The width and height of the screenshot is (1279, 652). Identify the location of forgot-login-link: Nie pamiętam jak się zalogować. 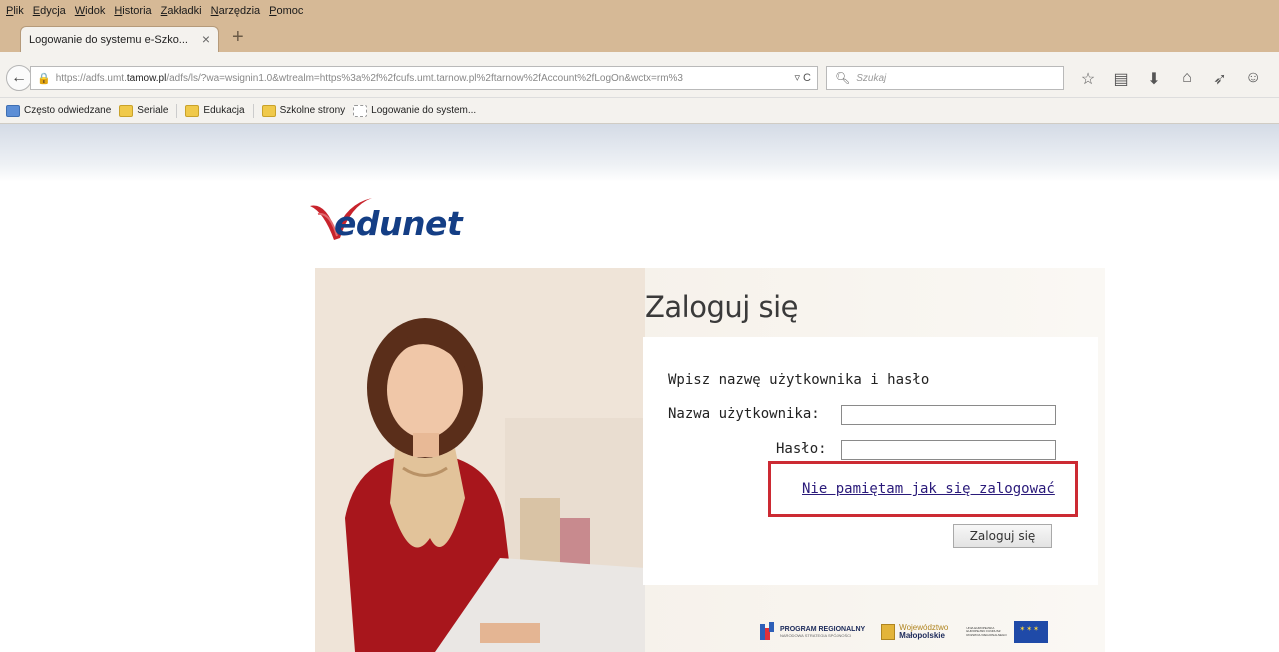
(928, 489).